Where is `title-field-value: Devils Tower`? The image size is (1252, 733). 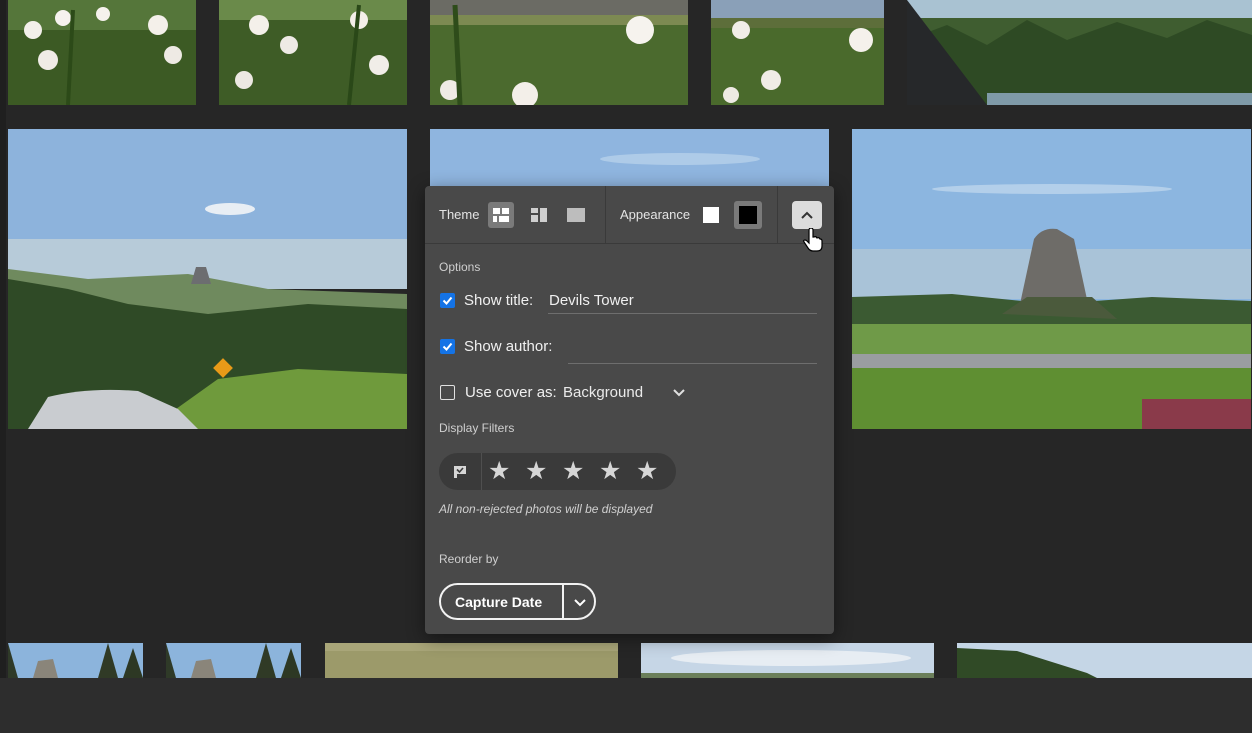 title-field-value: Devils Tower is located at coordinates (591, 300).